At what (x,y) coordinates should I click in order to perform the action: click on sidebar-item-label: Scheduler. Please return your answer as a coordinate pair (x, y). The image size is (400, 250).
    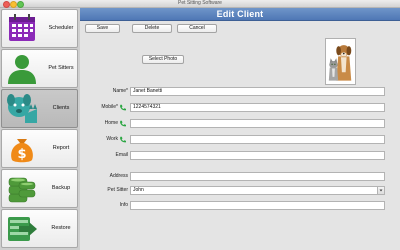
    Looking at the image, I should click on (61, 28).